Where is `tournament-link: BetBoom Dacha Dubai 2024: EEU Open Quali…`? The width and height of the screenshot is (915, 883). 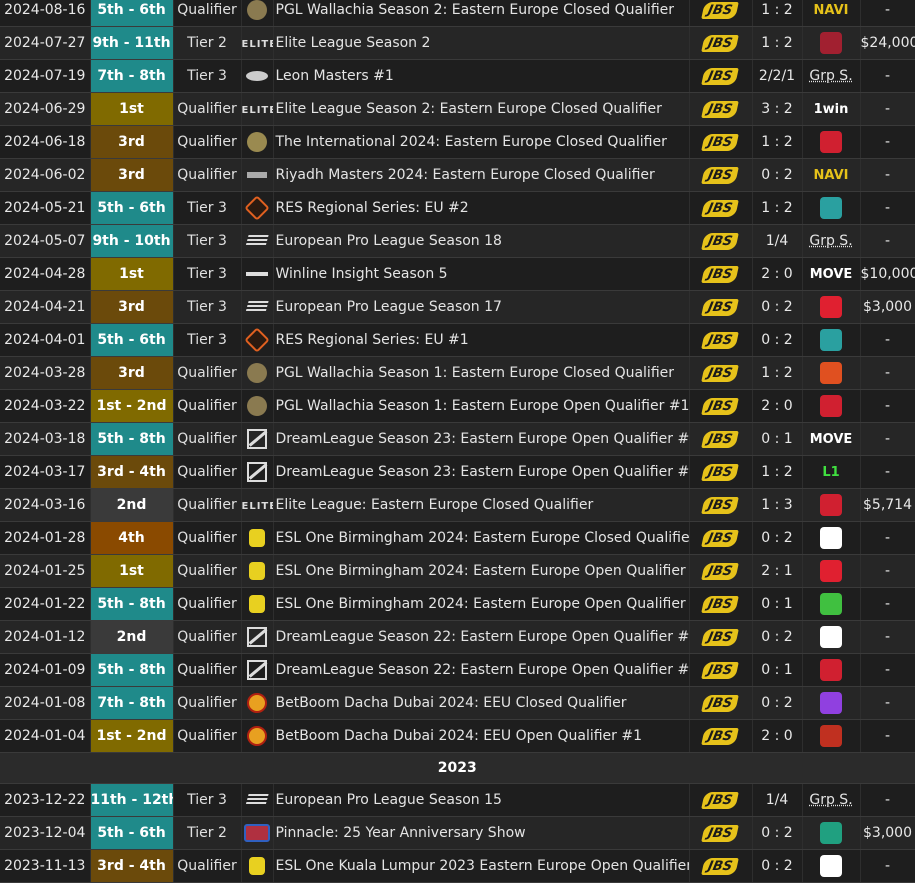
tournament-link: BetBoom Dacha Dubai 2024: EEU Open Quali… is located at coordinates (481, 736).